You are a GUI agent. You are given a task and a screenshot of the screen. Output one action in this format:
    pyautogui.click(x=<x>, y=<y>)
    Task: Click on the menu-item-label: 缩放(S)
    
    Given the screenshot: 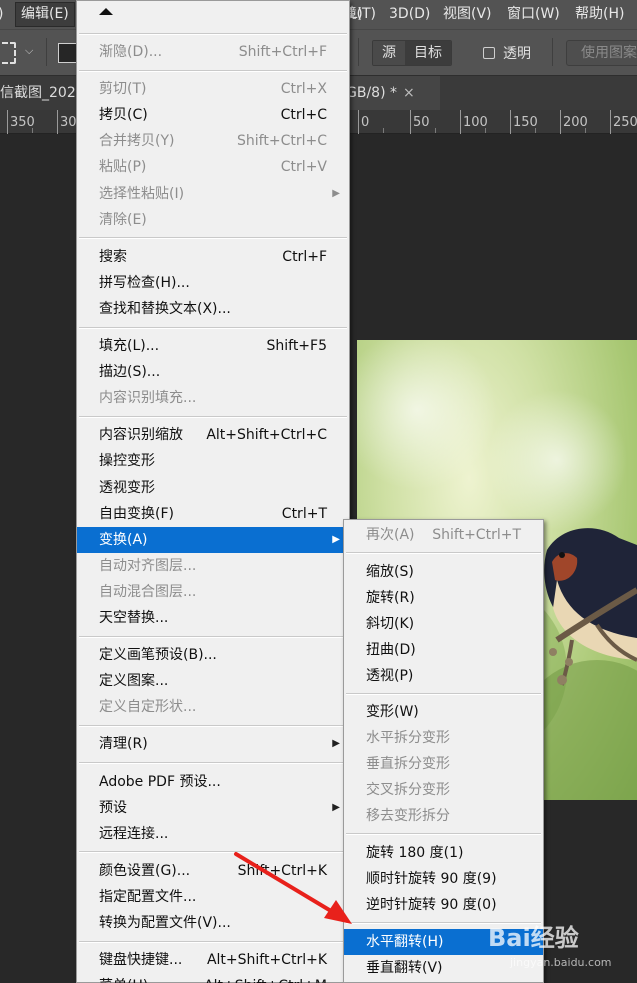 What is the action you would take?
    pyautogui.click(x=390, y=571)
    